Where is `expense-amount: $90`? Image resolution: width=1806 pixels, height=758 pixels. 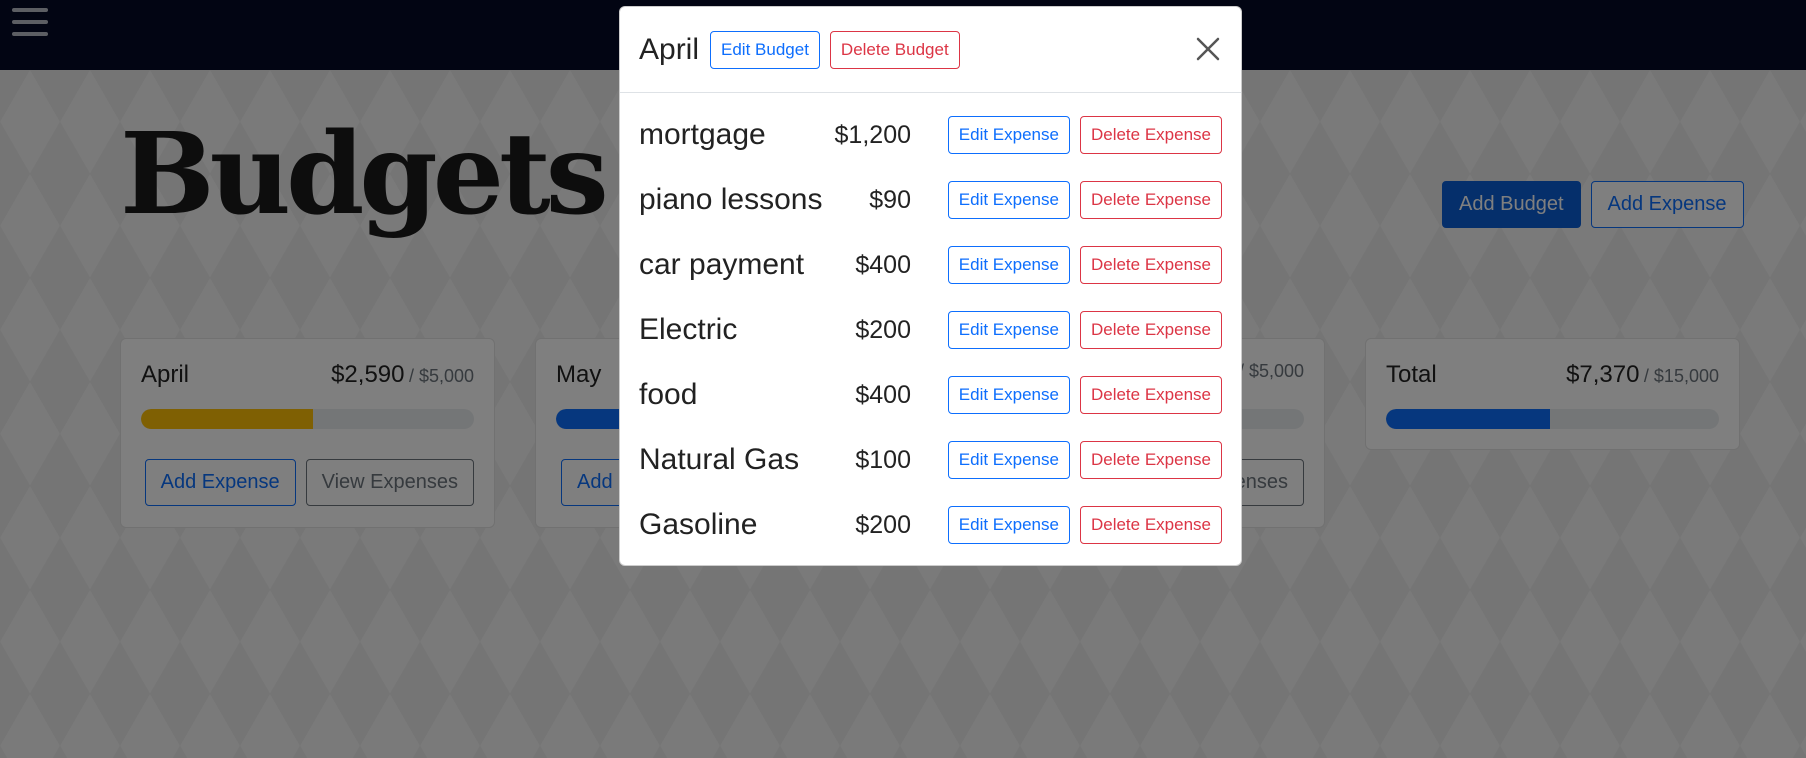
expense-amount: $90 is located at coordinates (890, 200).